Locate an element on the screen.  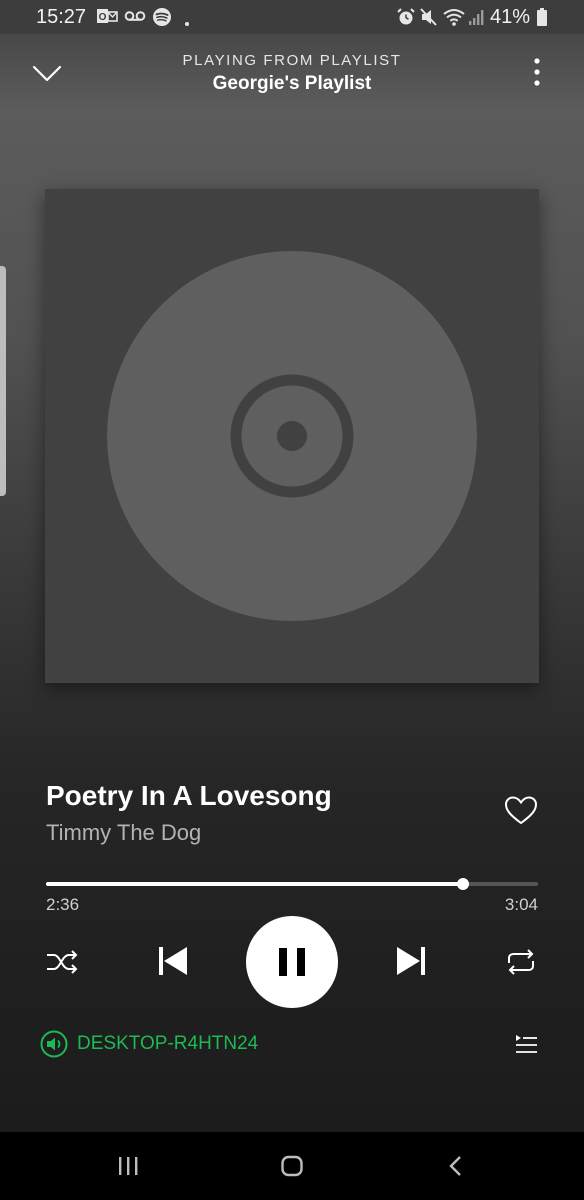
status-bar: 15:27 O 41% is located at coordinates (292, 17).